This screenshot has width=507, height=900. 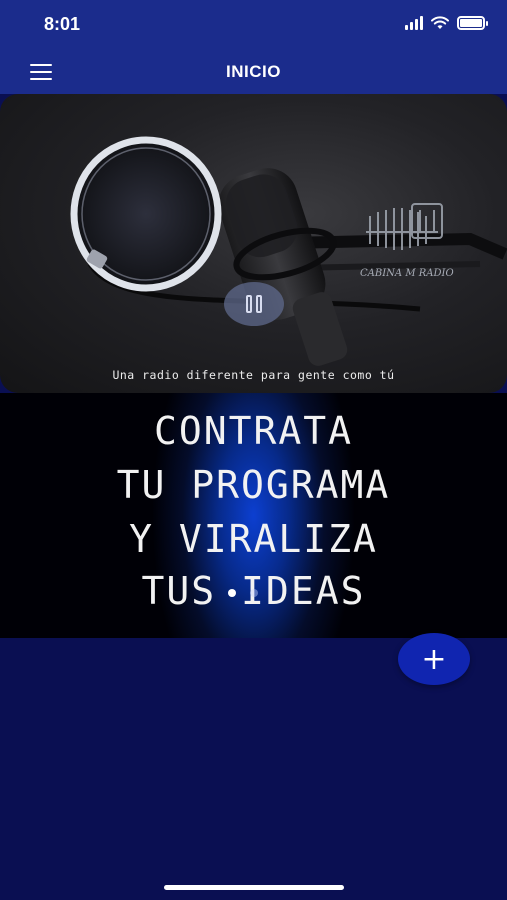 What do you see at coordinates (254, 304) in the screenshot?
I see `pause-button` at bounding box center [254, 304].